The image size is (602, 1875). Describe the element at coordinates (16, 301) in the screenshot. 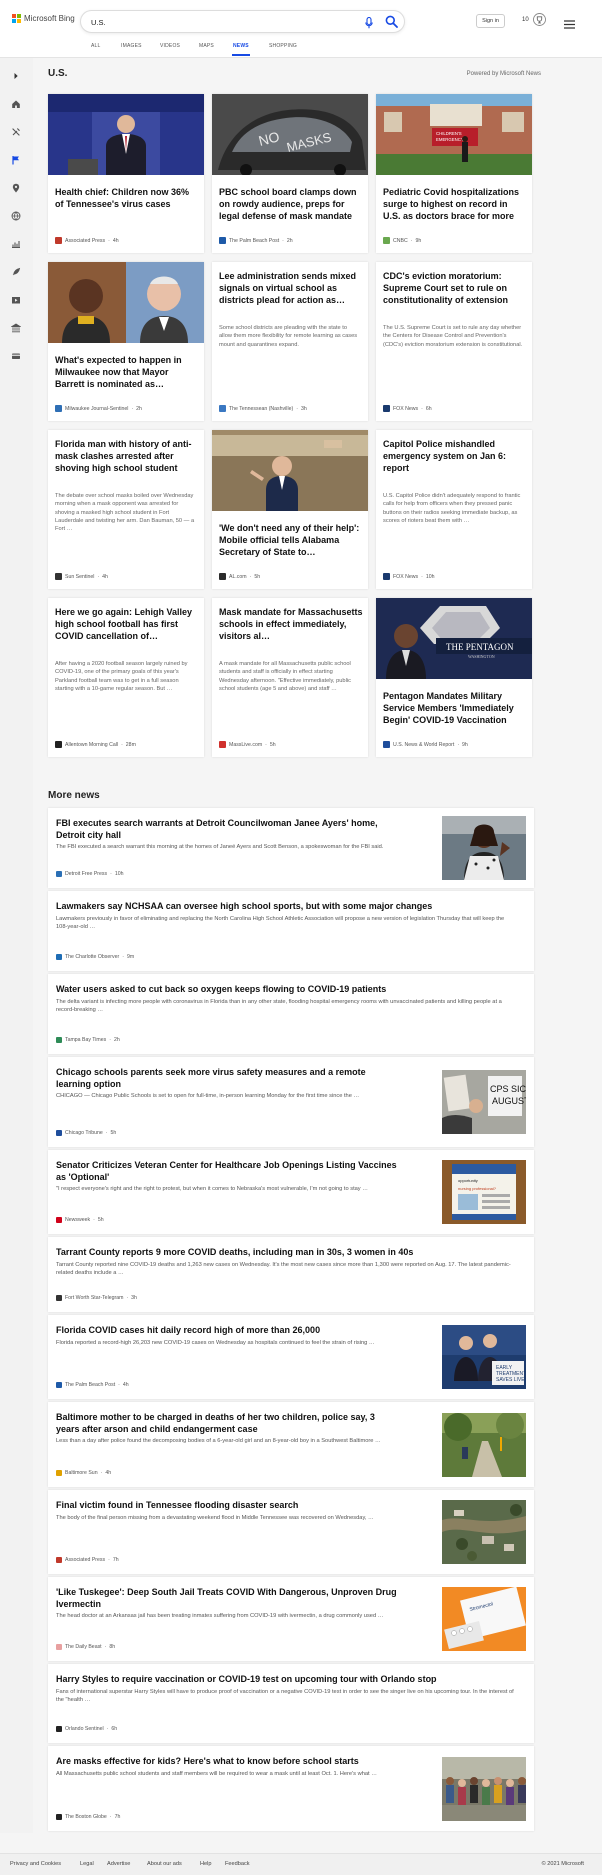

I see `movie-icon` at that location.